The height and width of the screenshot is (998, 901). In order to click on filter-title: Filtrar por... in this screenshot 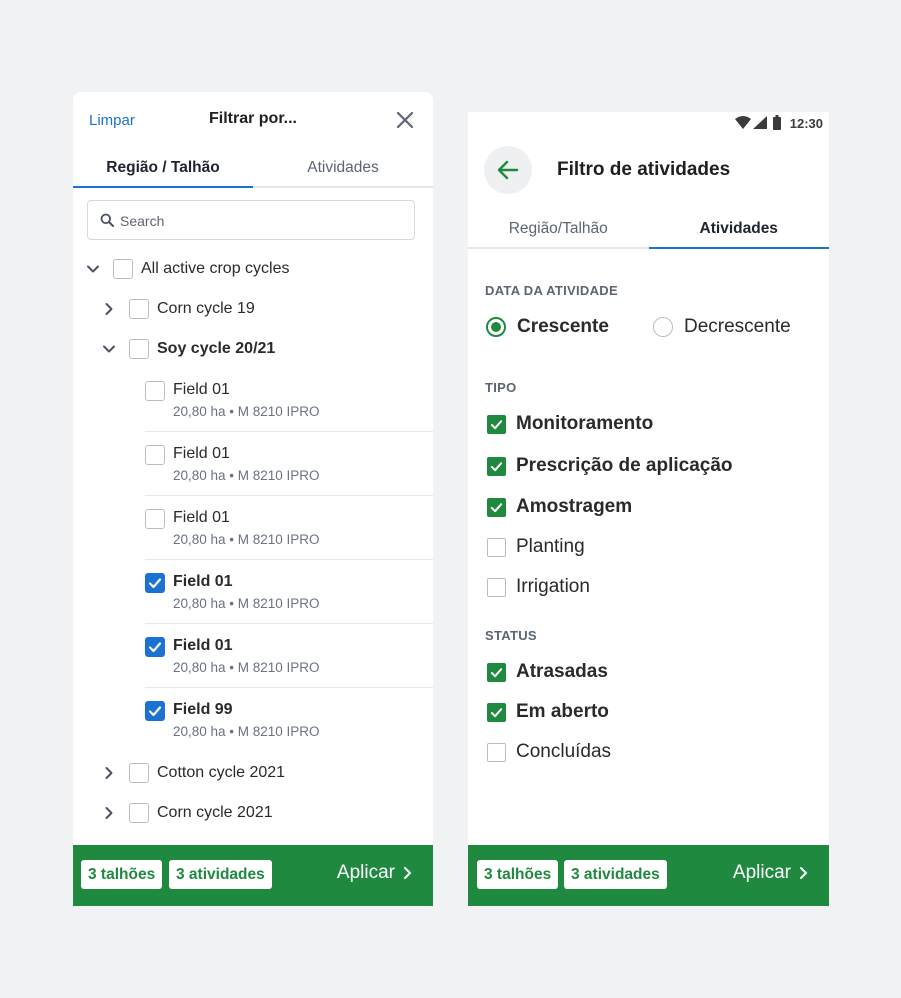, I will do `click(252, 118)`.